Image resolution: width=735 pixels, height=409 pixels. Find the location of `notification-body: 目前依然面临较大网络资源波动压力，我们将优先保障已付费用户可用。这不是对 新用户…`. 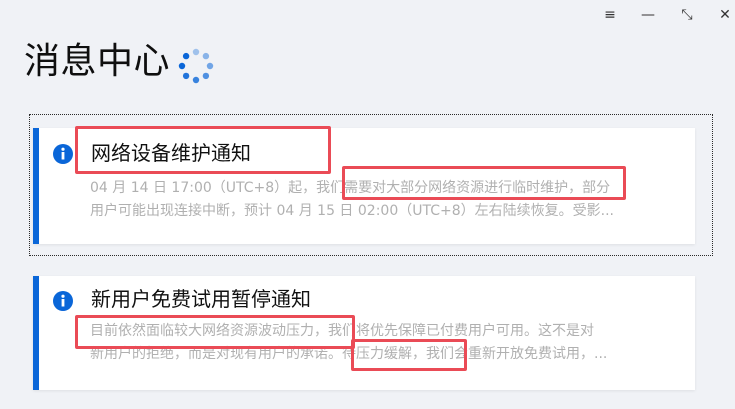

notification-body: 目前依然面临较大网络资源波动压力，我们将优先保障已付费用户可用。这不是对 新用户… is located at coordinates (376, 343).